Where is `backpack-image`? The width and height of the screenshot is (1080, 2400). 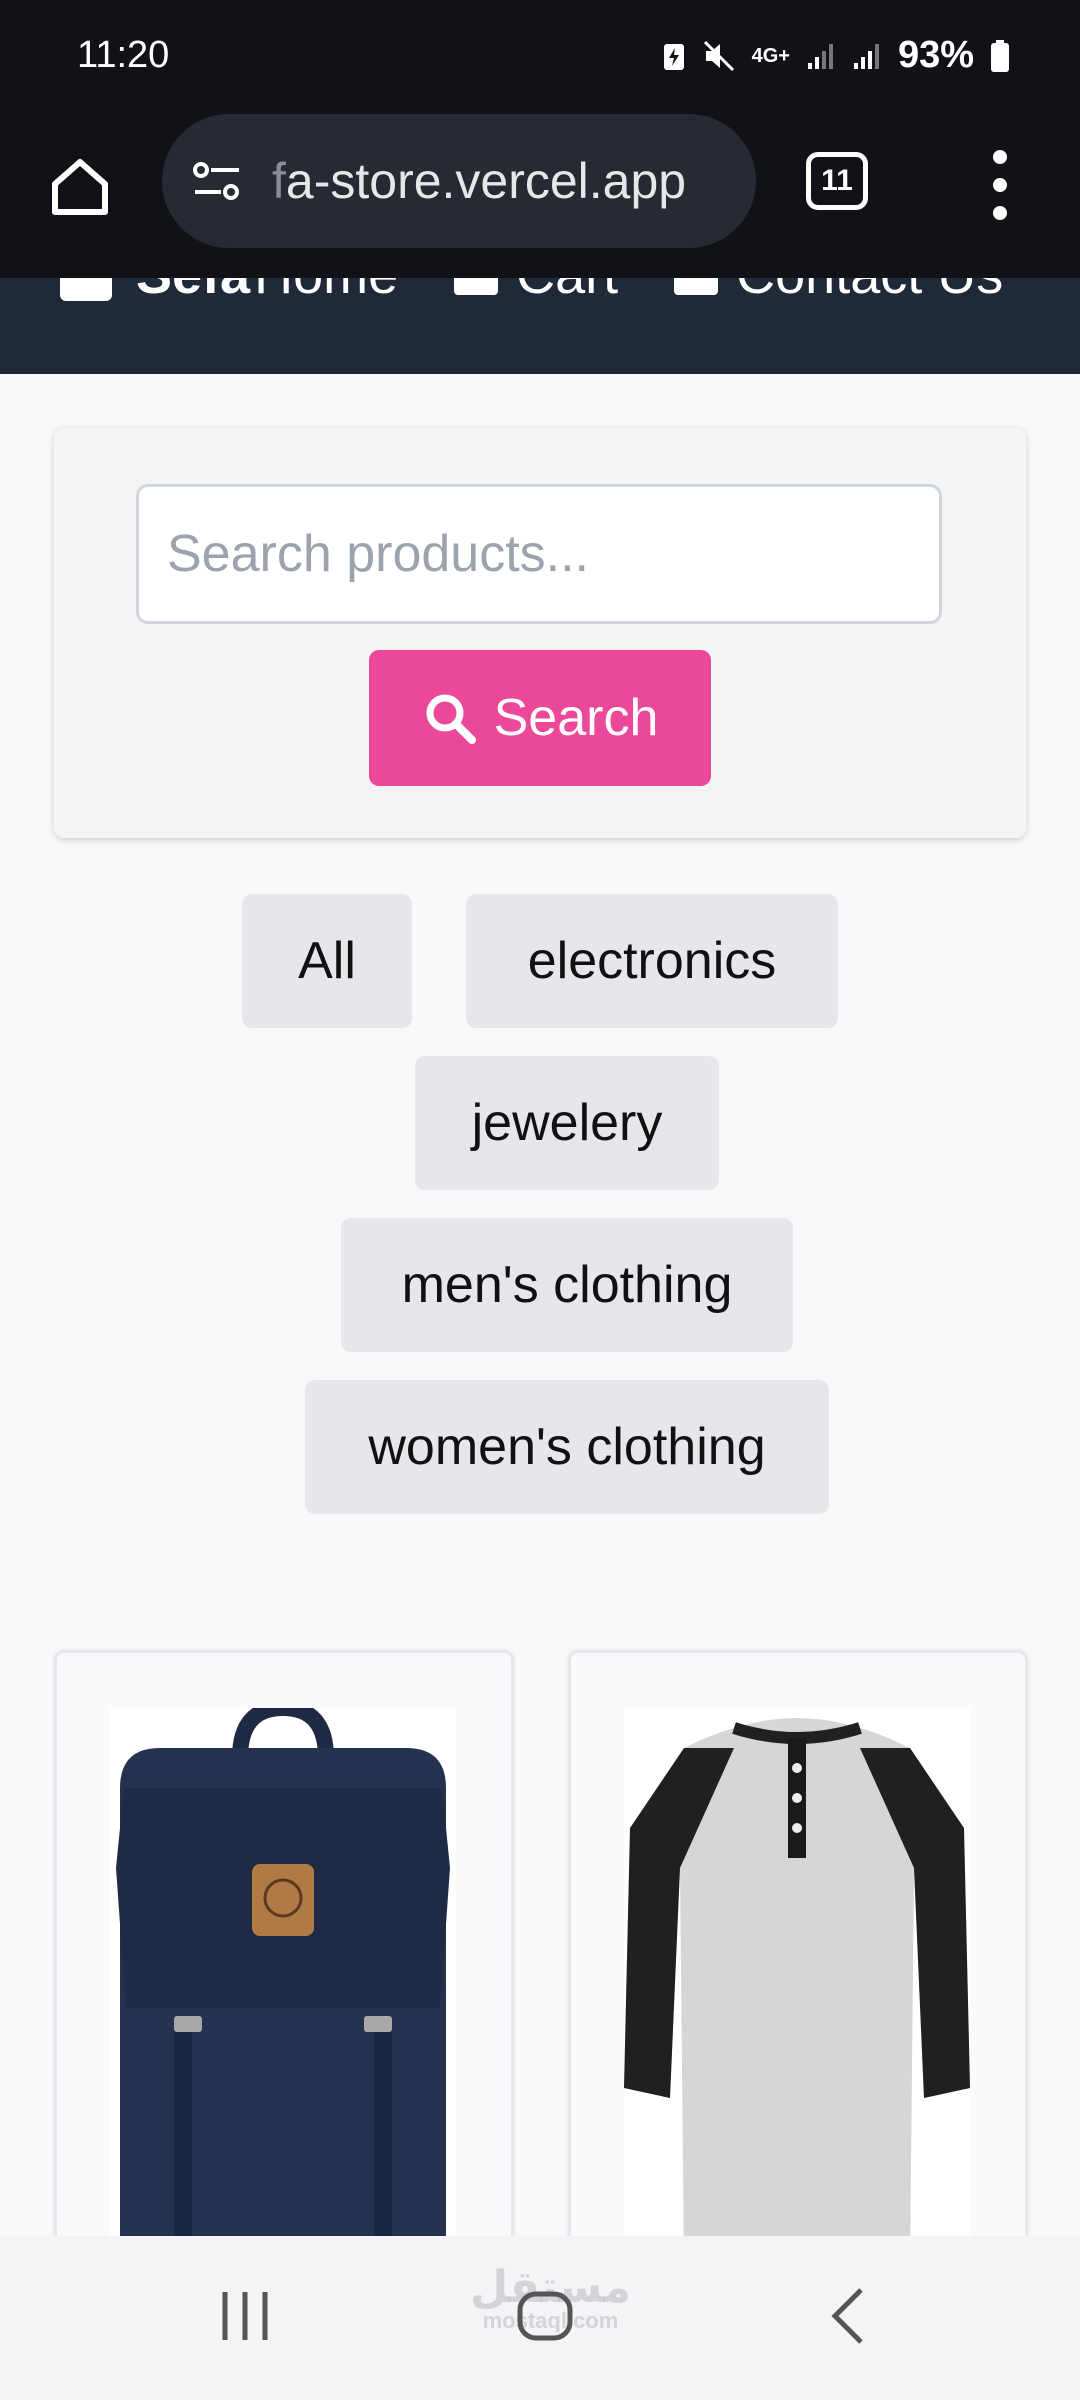
backpack-image is located at coordinates (283, 2003).